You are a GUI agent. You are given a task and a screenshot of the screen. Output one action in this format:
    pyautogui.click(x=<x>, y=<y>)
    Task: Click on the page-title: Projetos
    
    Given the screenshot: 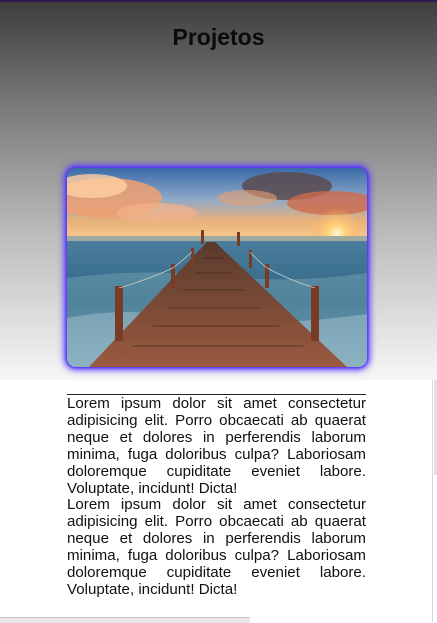 What is the action you would take?
    pyautogui.click(x=218, y=37)
    